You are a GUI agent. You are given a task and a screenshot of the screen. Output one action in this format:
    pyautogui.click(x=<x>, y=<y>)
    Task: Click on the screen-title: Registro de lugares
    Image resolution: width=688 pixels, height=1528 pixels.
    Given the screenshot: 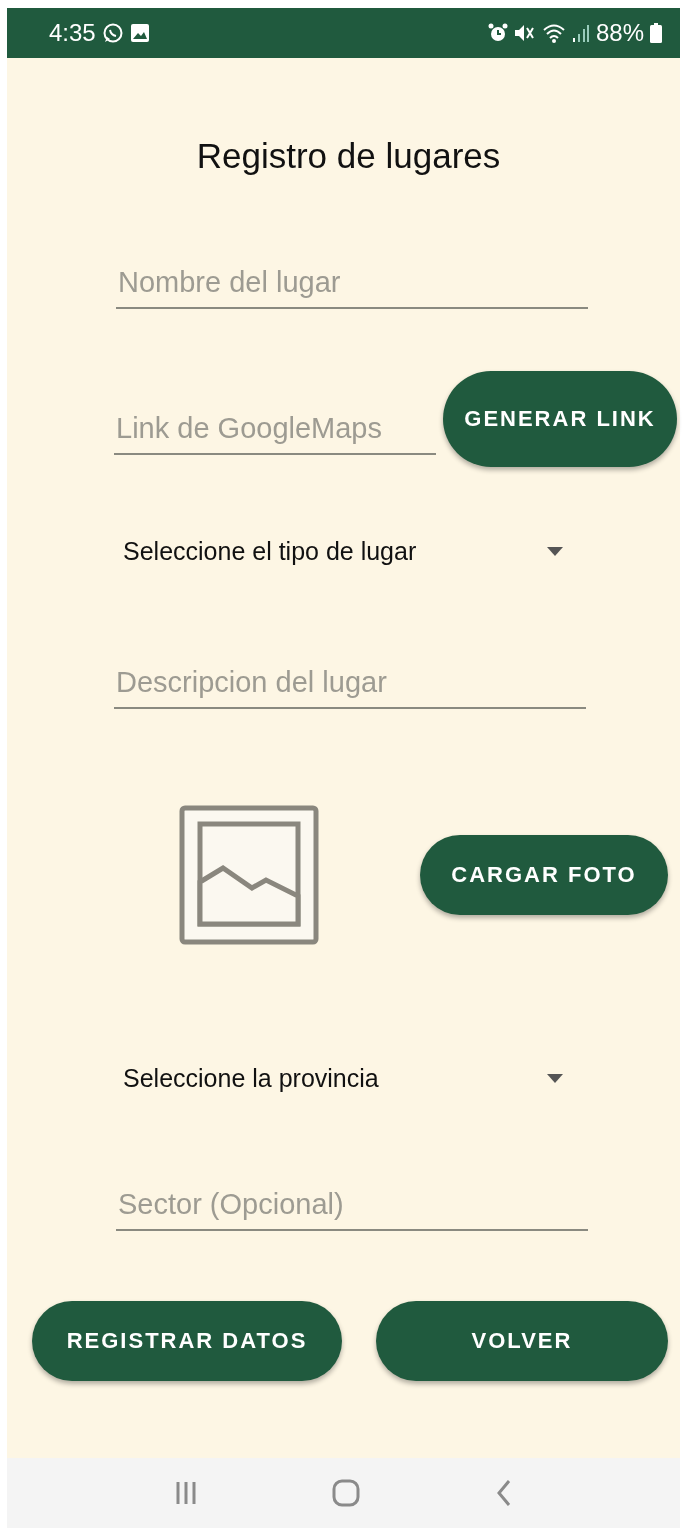 What is the action you would take?
    pyautogui.click(x=348, y=156)
    